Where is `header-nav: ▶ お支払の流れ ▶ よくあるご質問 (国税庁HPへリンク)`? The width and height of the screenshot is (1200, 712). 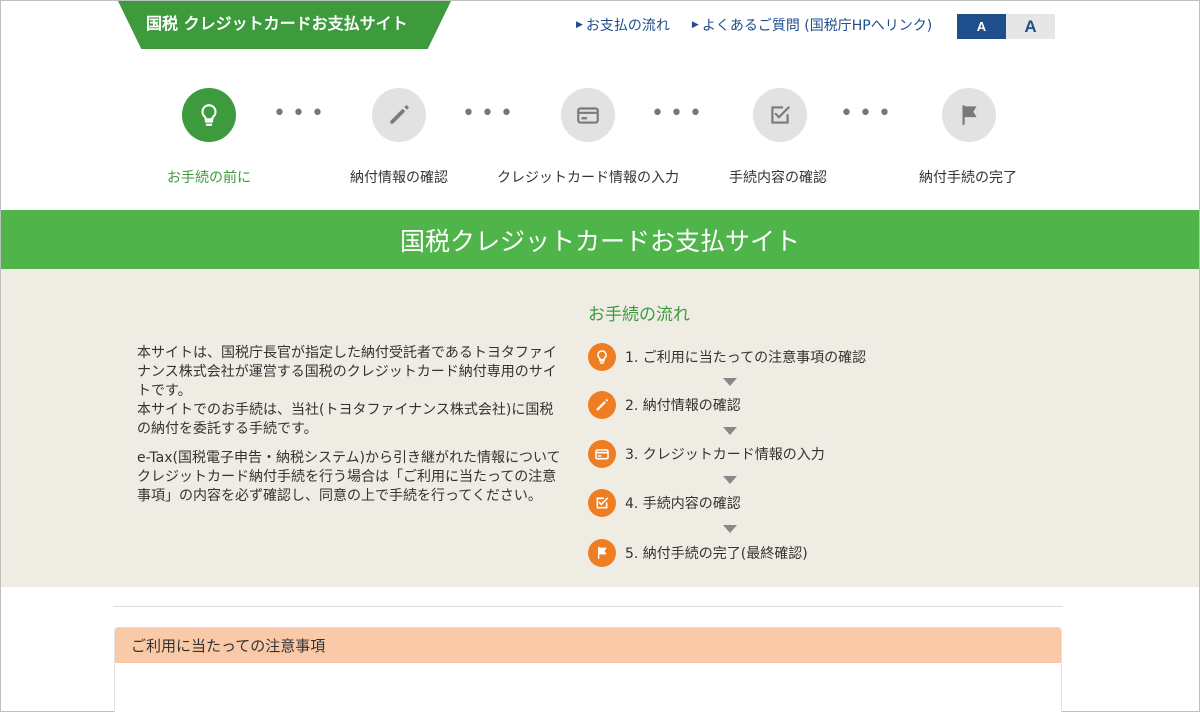 header-nav: ▶ お支払の流れ ▶ よくあるご質問 (国税庁HPへリンク) is located at coordinates (754, 25).